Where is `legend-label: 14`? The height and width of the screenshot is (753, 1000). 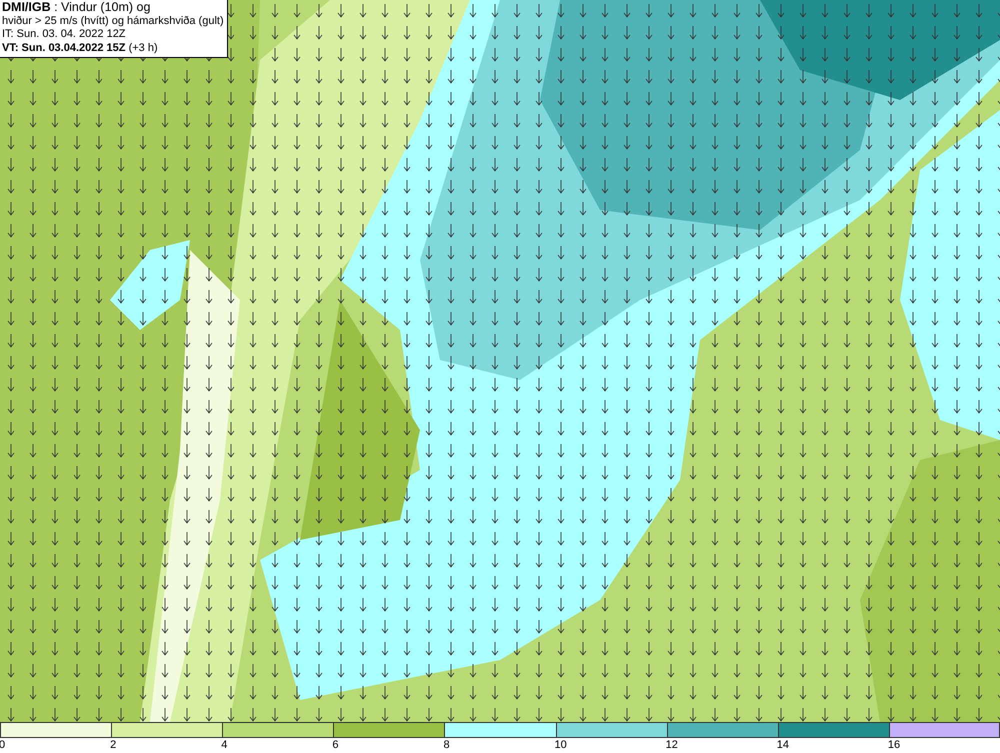
legend-label: 14 is located at coordinates (783, 745).